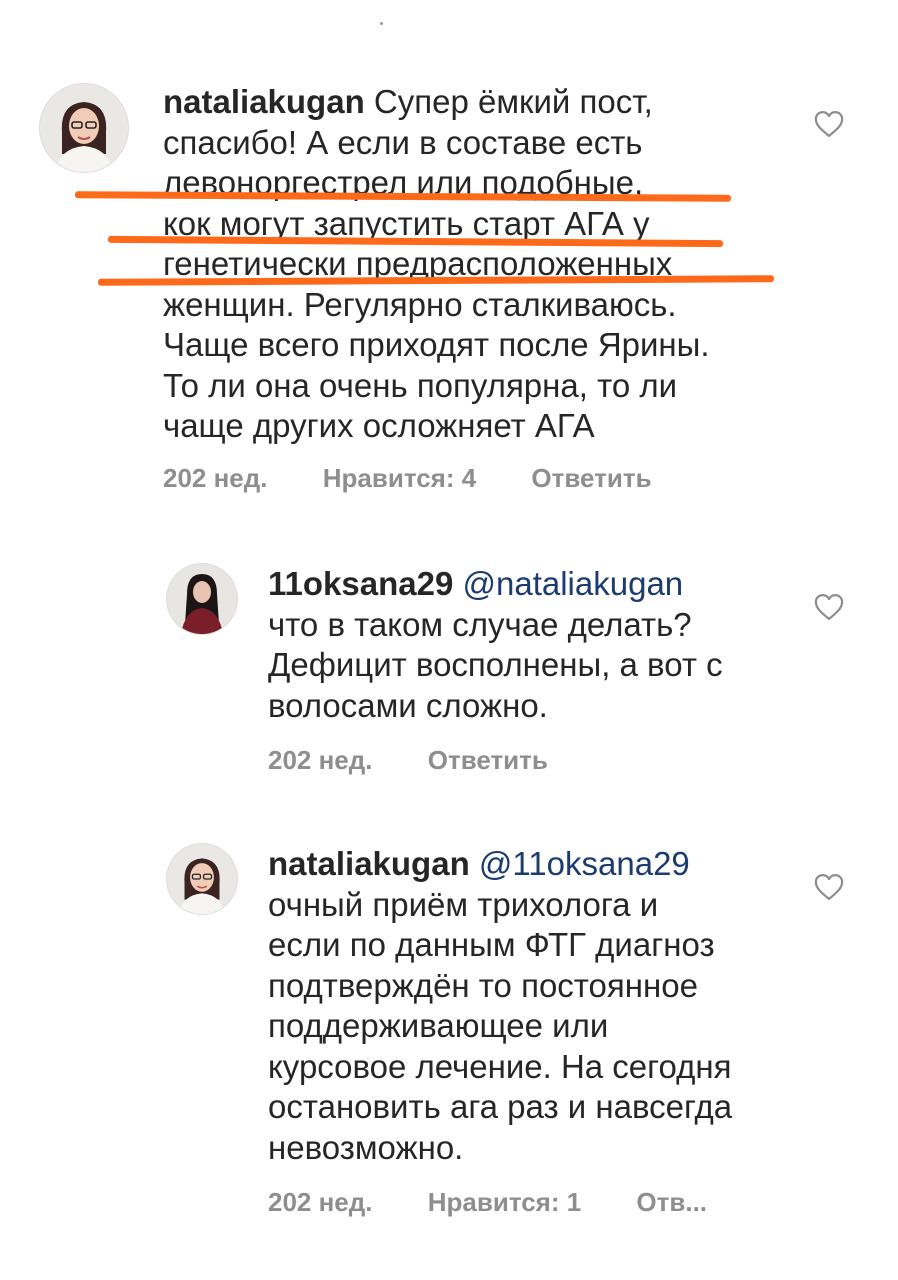 The image size is (898, 1280). I want to click on comment-line: То ли она очень популярна, то ли, so click(420, 385).